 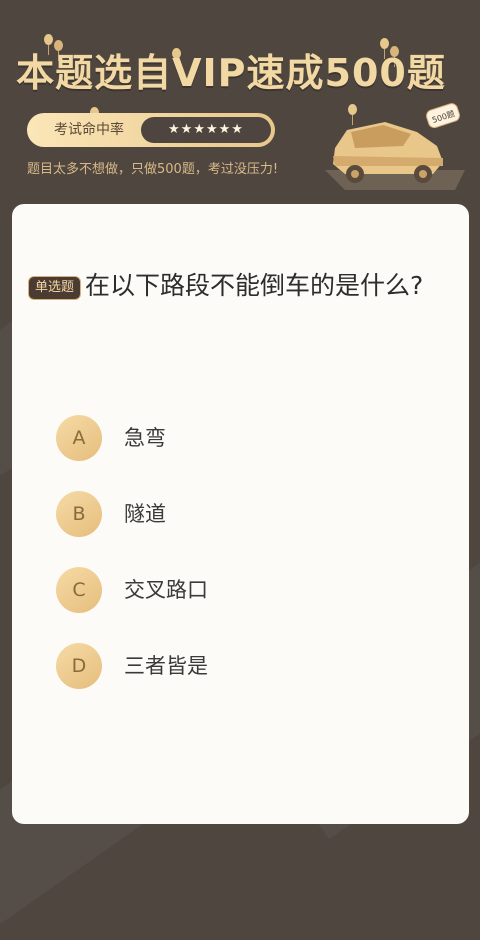 What do you see at coordinates (206, 130) in the screenshot?
I see `star-rating: ★★★★★★` at bounding box center [206, 130].